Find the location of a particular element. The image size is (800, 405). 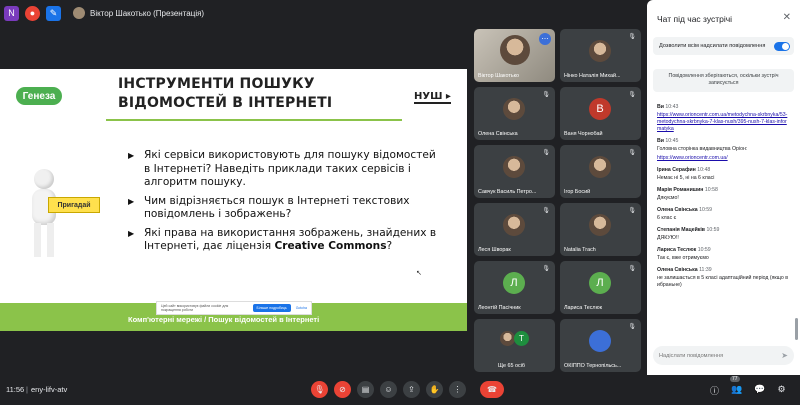

message-sender: Ірина Серафин is located at coordinates (676, 170).